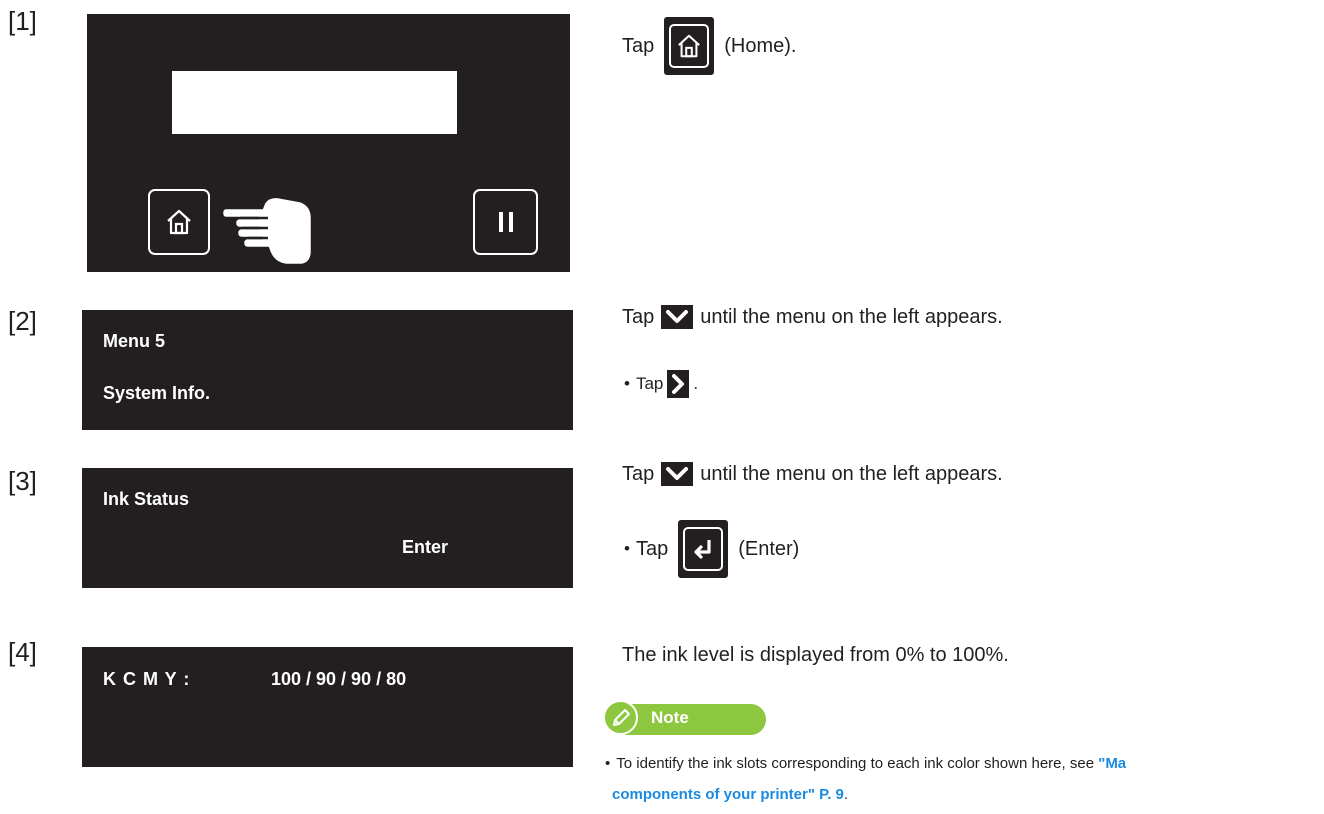 The width and height of the screenshot is (1324, 814). What do you see at coordinates (425, 547) in the screenshot?
I see `lcd-line-2: Enter` at bounding box center [425, 547].